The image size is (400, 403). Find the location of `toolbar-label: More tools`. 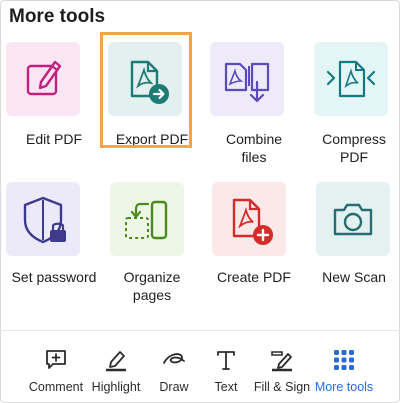

toolbar-label: More tools is located at coordinates (344, 387).